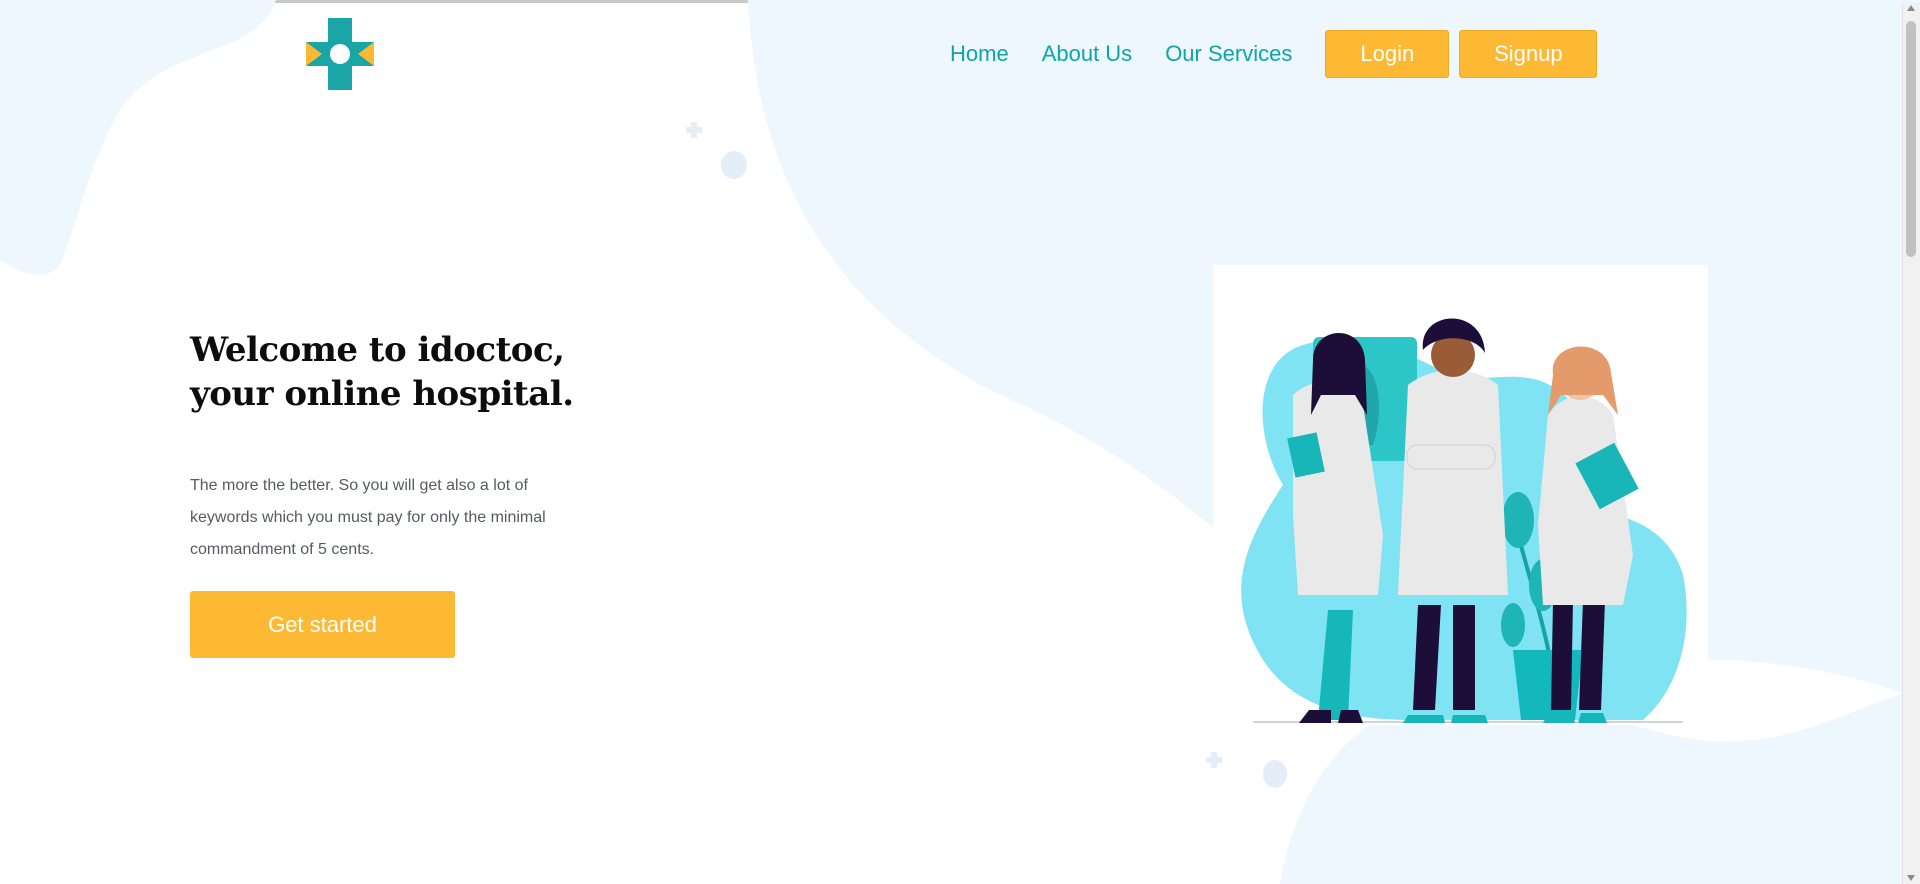  I want to click on main-navigation: Home About Us Our Services Login Signup, so click(1278, 54).